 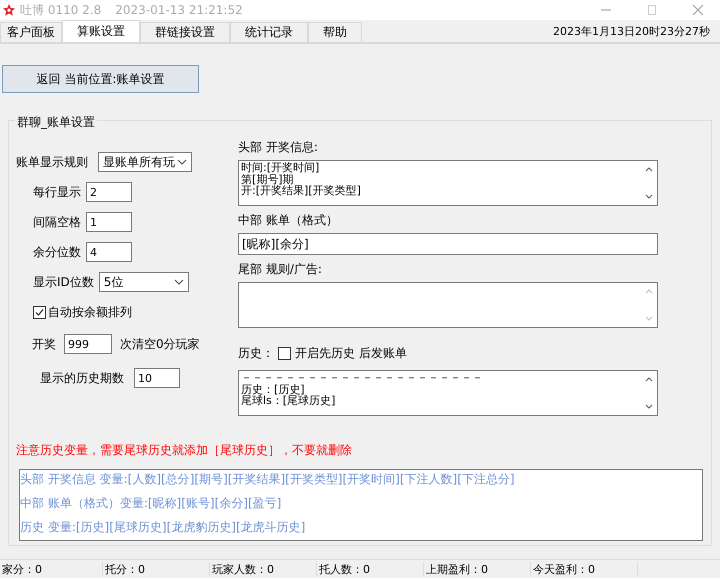 What do you see at coordinates (448, 393) in the screenshot?
I see `history-textarea: －－－－－－－－－－－－－－－－－－－－－－ 历史：[历史] 尾球ls：[尾球历史]` at bounding box center [448, 393].